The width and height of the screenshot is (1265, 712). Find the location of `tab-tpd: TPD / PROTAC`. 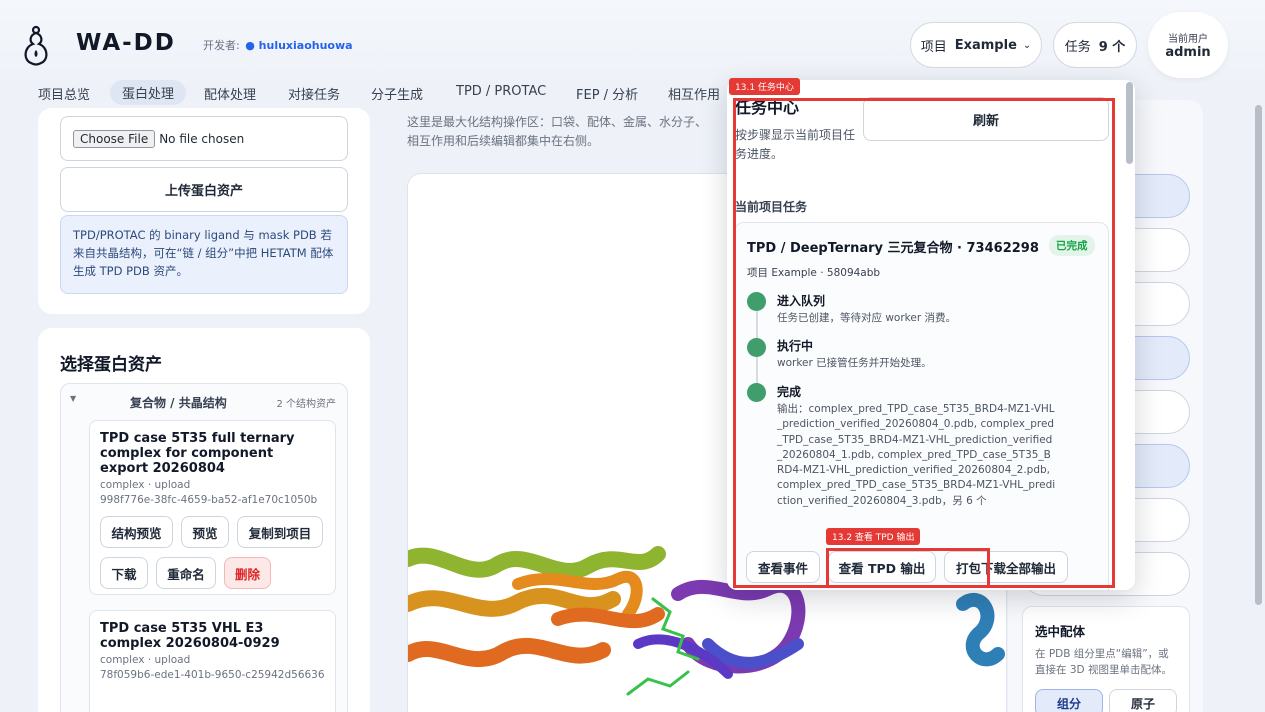

tab-tpd: TPD / PROTAC is located at coordinates (501, 91).